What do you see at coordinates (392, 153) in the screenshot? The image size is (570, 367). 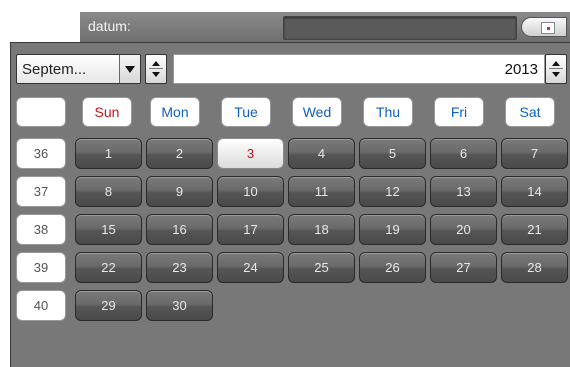 I see `day-cell: 5` at bounding box center [392, 153].